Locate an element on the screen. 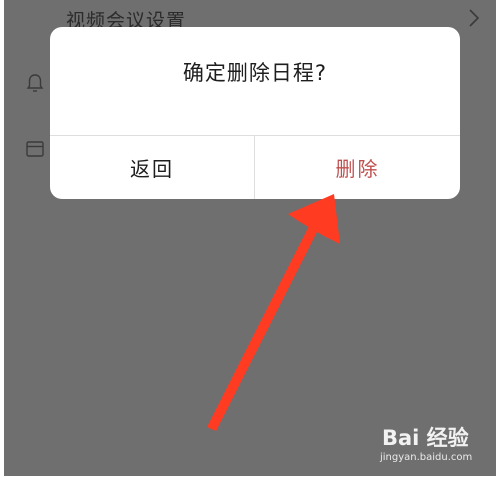 This screenshot has width=500, height=479. back-button: 返回 is located at coordinates (152, 167).